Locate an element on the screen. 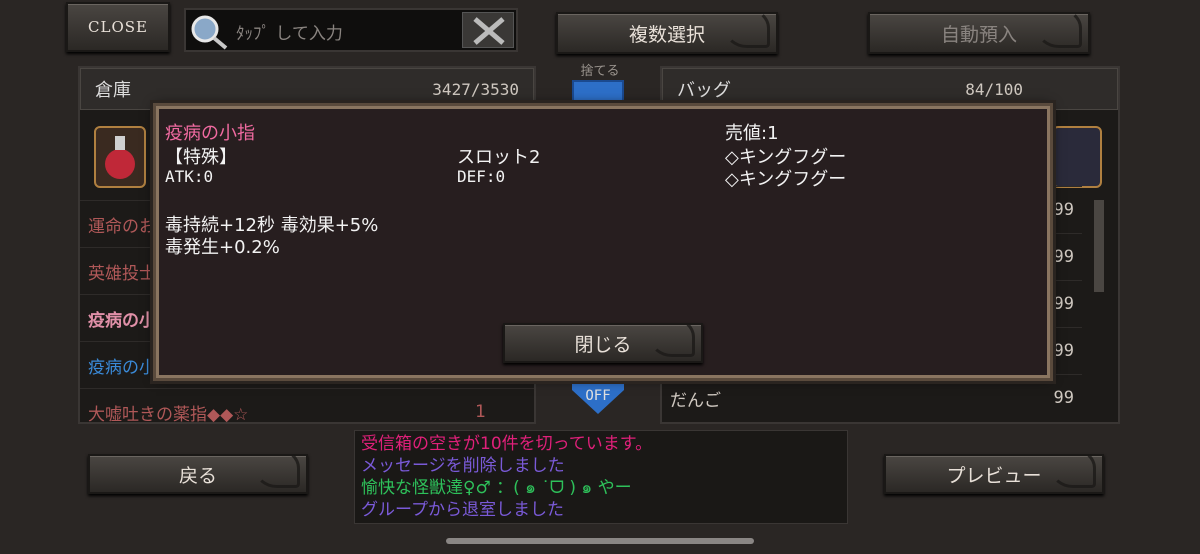  bag-count: 84/100 is located at coordinates (994, 89).